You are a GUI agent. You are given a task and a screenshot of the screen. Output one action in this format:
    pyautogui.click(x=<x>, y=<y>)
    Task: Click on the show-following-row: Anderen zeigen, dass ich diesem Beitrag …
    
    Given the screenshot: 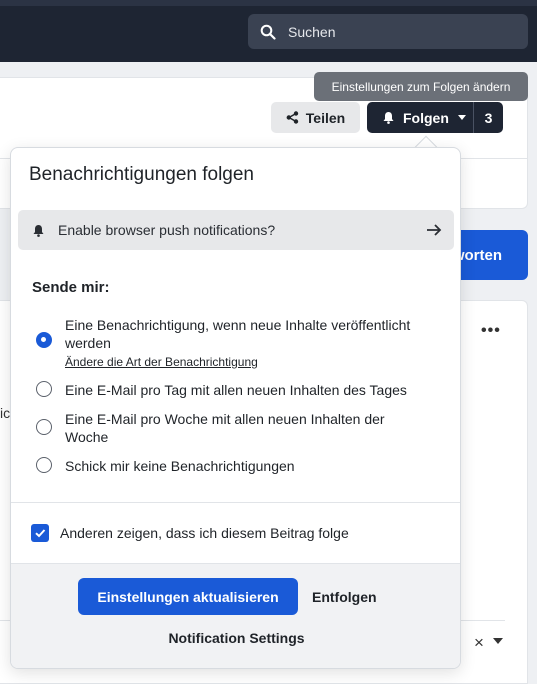 What is the action you would take?
    pyautogui.click(x=190, y=533)
    